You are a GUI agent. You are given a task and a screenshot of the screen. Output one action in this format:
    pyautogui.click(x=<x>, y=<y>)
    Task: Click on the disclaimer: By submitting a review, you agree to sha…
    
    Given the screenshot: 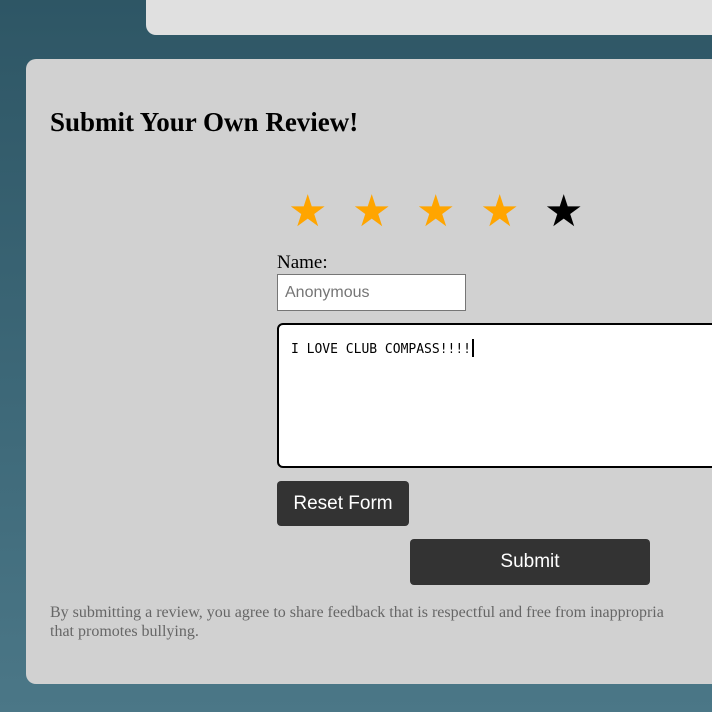 What is the action you would take?
    pyautogui.click(x=381, y=622)
    